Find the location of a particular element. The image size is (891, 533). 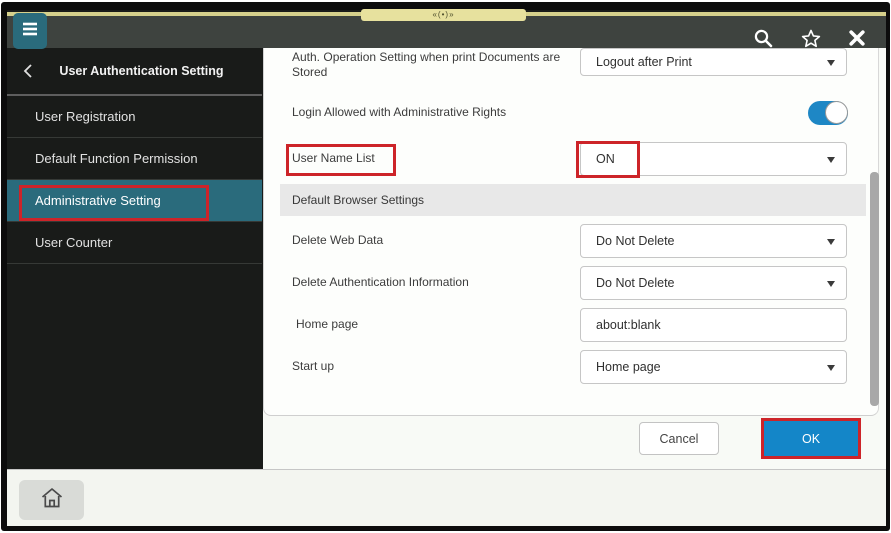

favorite-star-icon is located at coordinates (811, 38).